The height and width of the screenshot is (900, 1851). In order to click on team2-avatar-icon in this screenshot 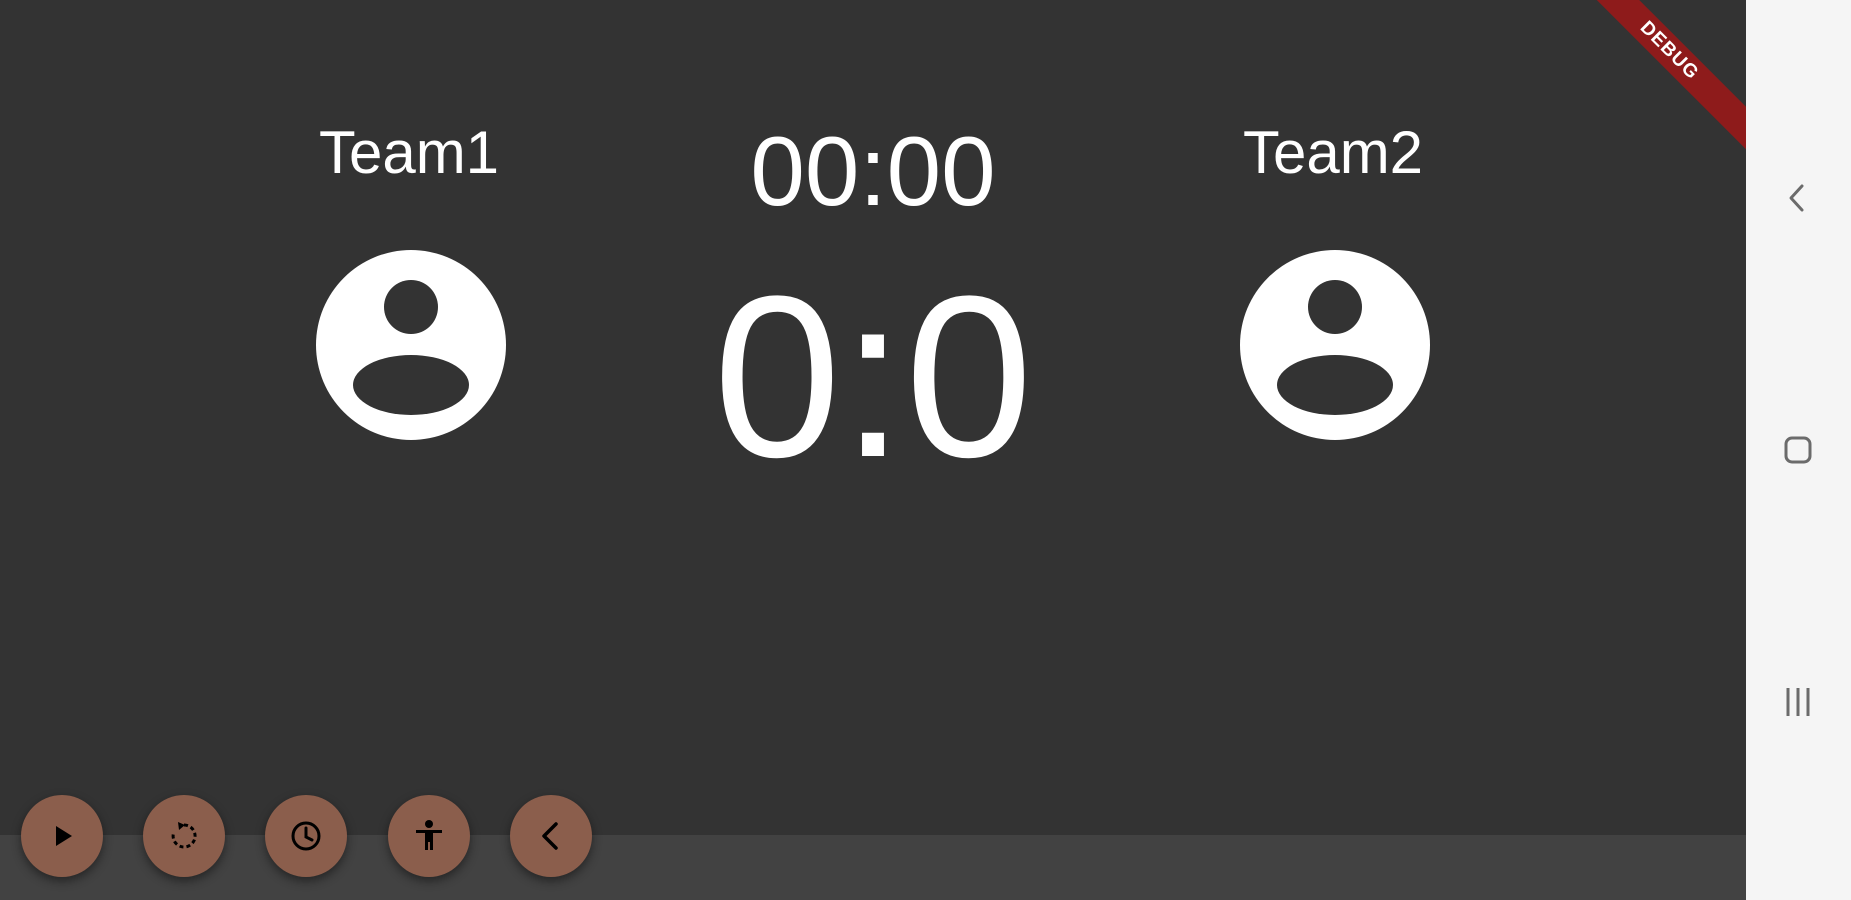, I will do `click(1335, 345)`.